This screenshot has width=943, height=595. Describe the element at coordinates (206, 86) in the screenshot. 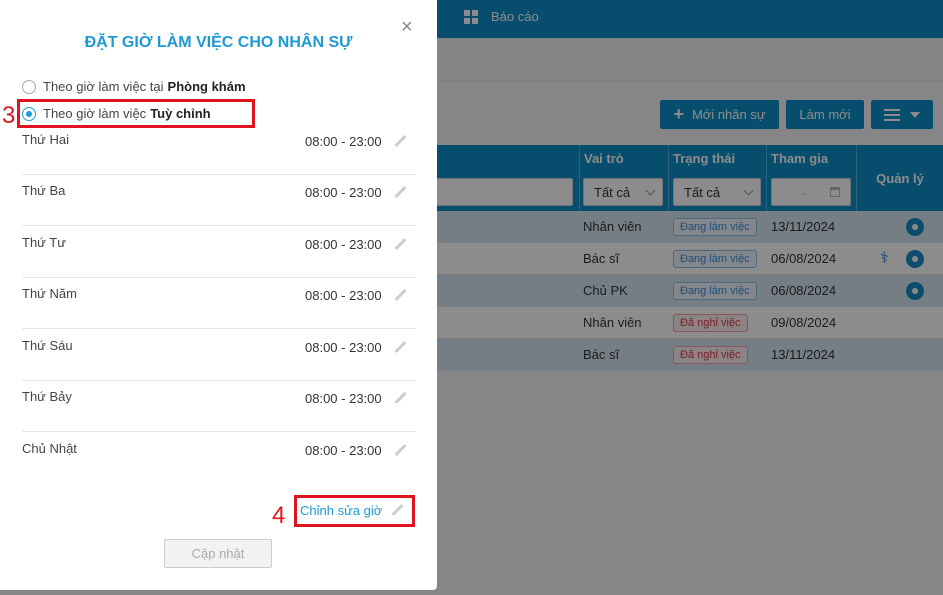

I see `option-clinic-bold: Phòng khám` at that location.